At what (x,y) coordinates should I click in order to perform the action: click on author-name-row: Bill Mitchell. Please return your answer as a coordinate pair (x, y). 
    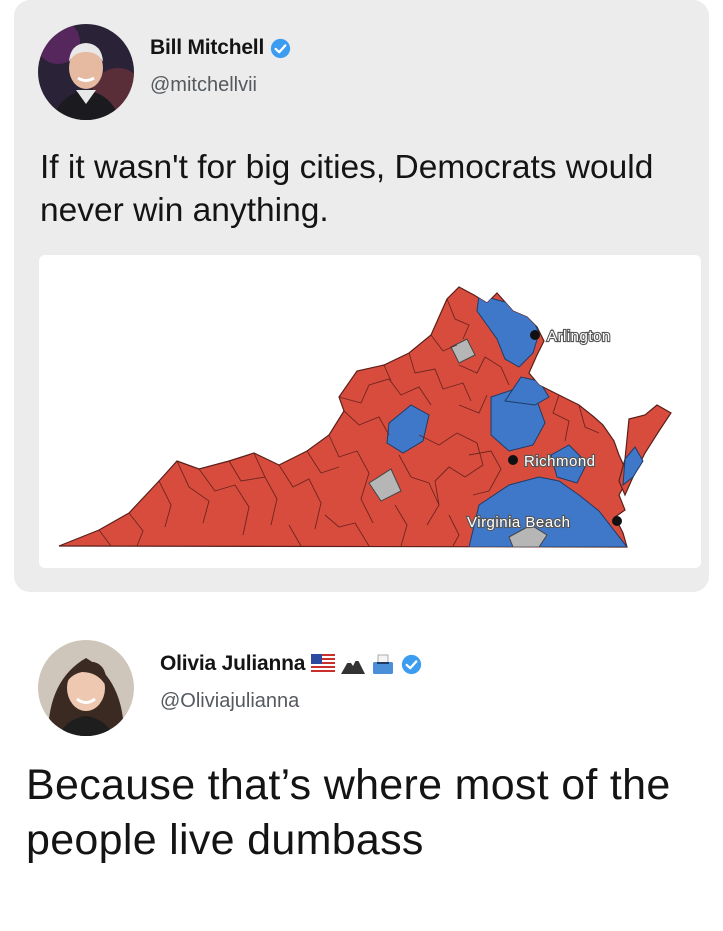
    Looking at the image, I should click on (220, 48).